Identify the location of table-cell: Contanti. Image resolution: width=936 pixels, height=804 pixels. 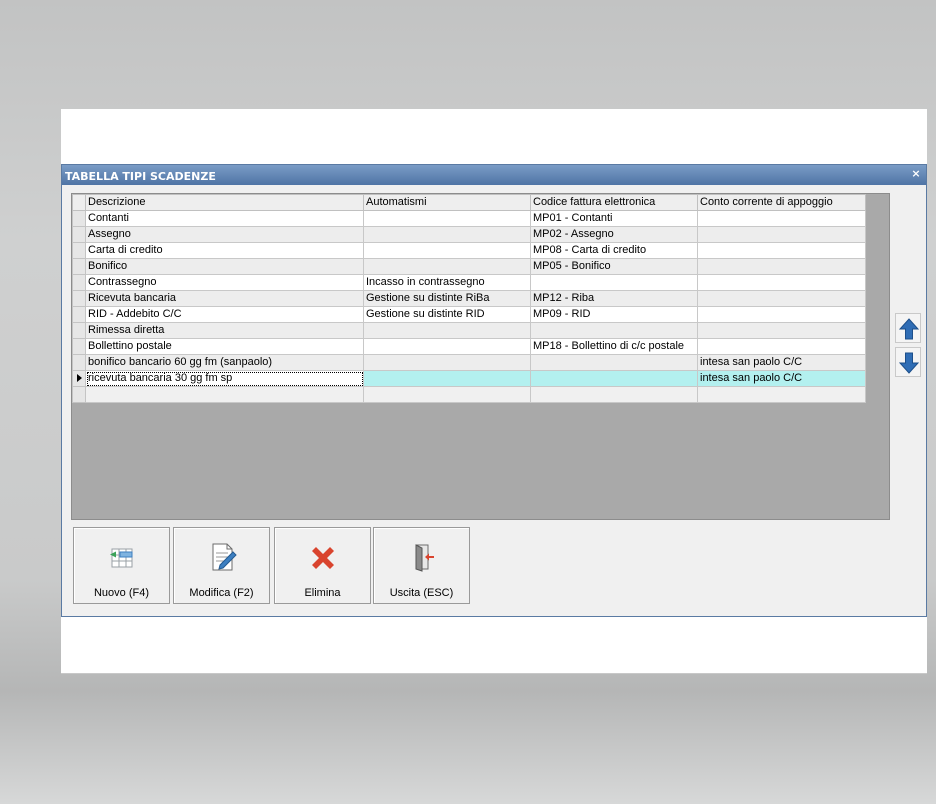
(224, 218).